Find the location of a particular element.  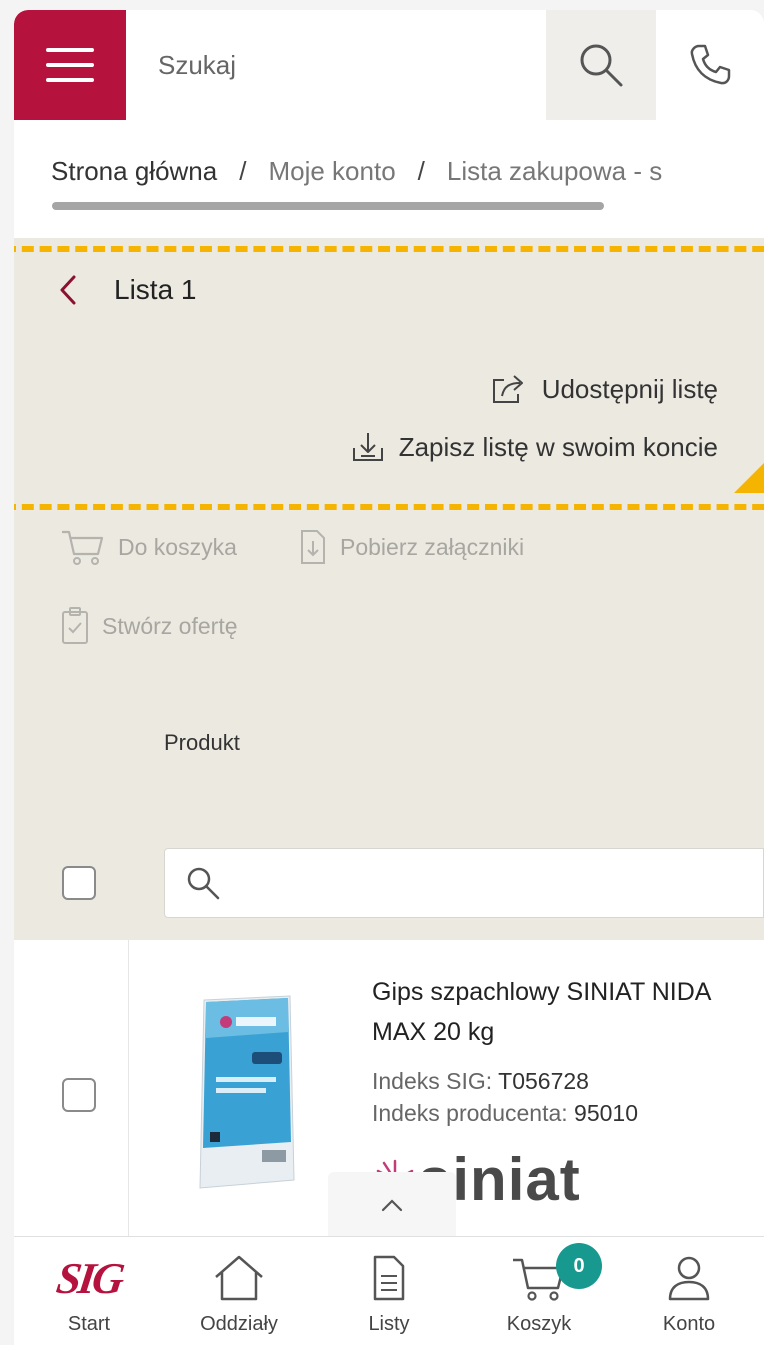

nav-lists-label: Listy is located at coordinates (389, 1324).